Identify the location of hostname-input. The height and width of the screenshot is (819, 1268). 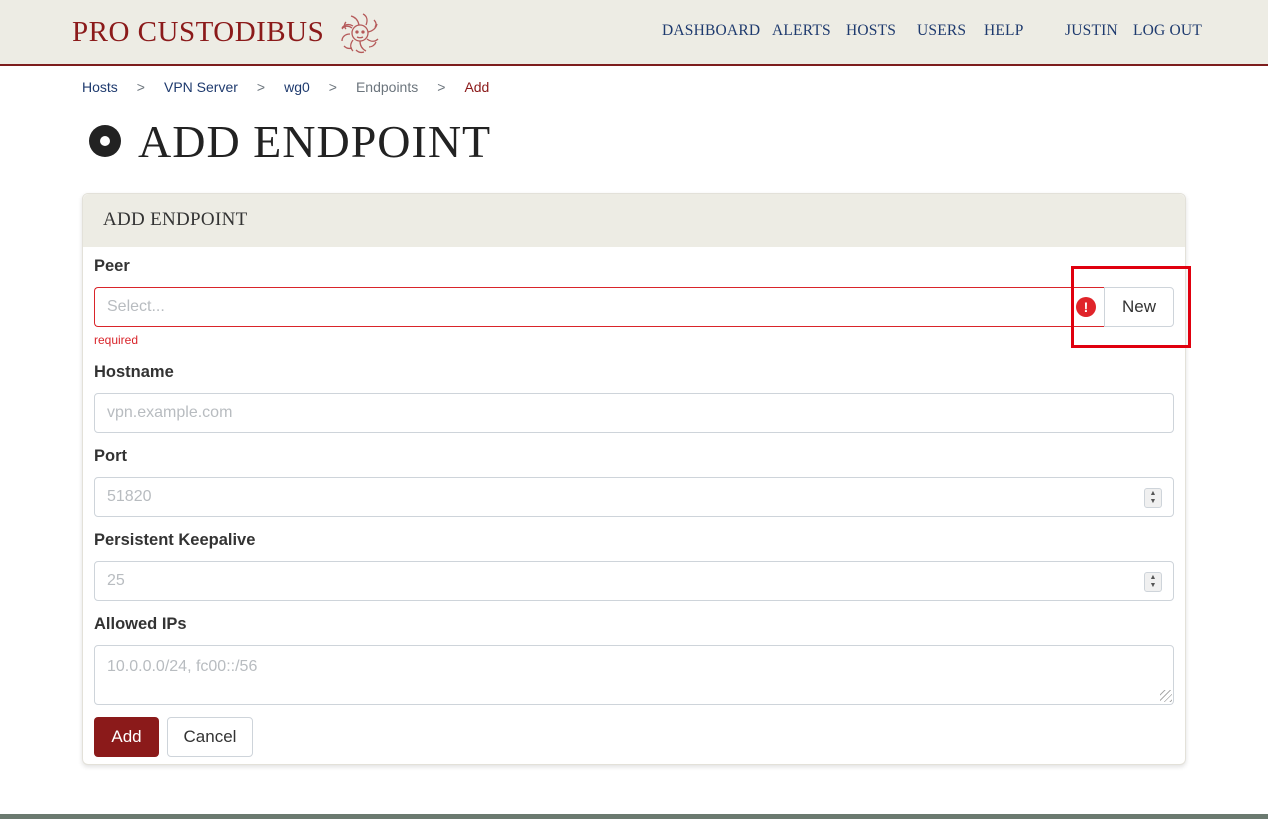
(634, 413).